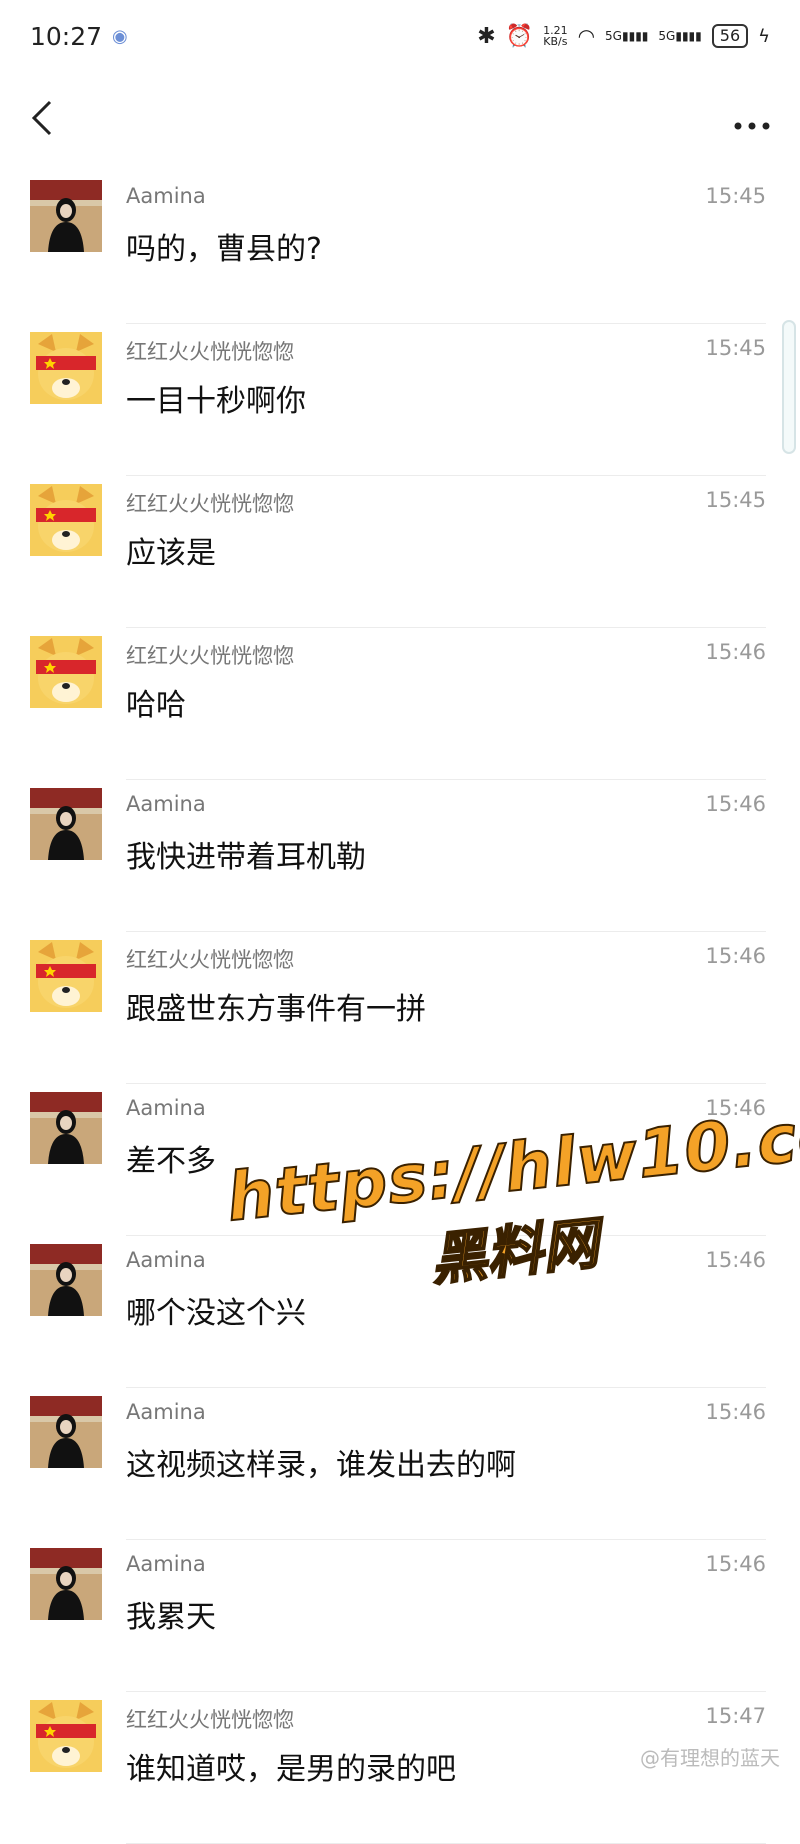  I want to click on net-speed: 1.21 KB/s, so click(555, 36).